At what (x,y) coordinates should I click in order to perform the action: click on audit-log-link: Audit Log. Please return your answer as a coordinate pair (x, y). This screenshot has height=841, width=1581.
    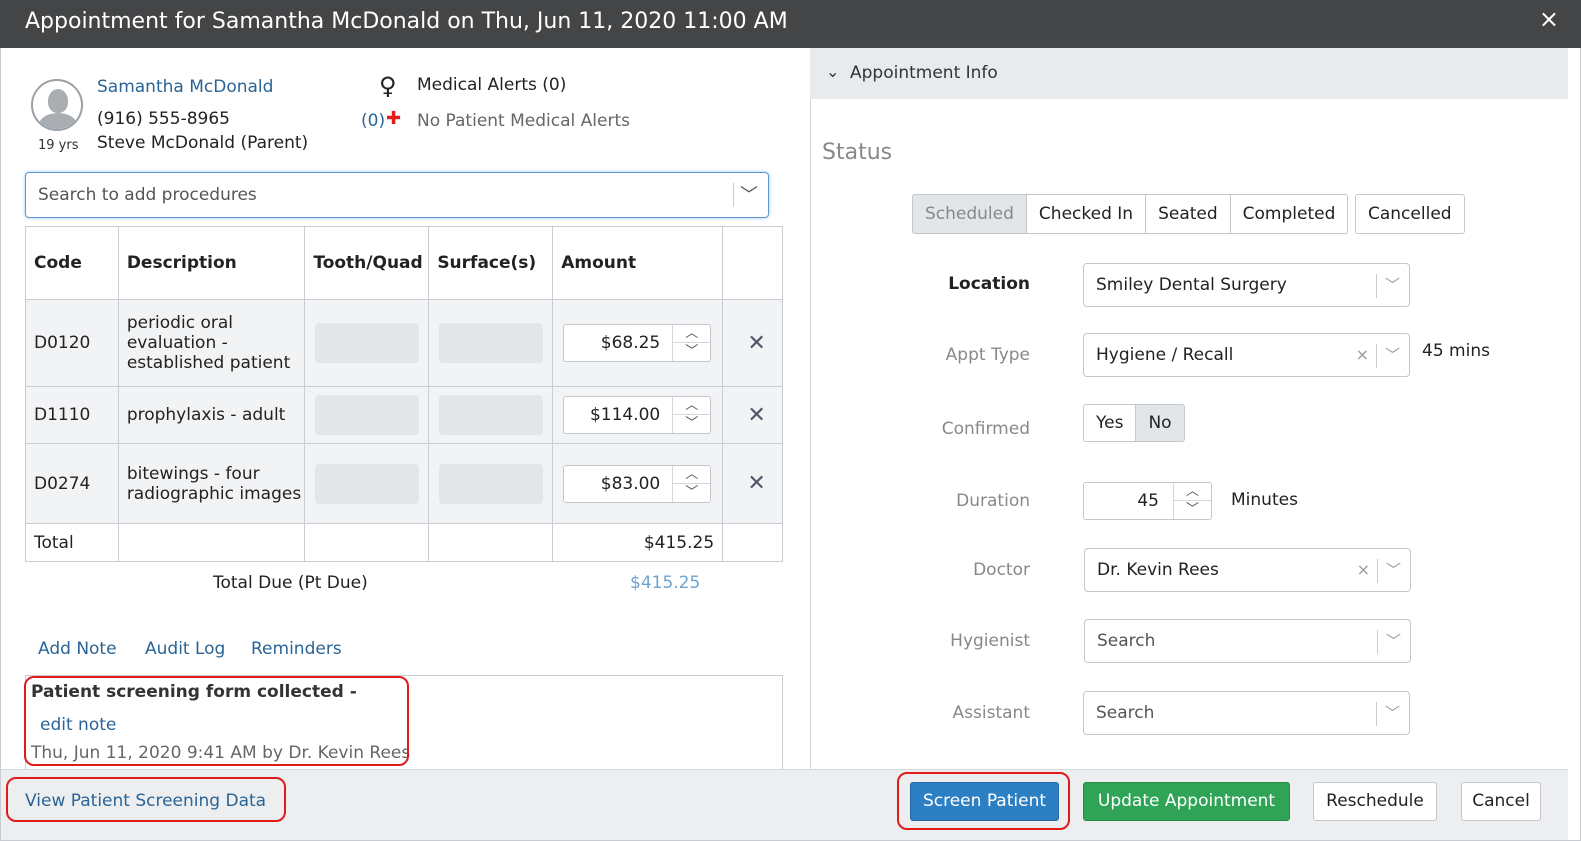
    Looking at the image, I should click on (185, 649).